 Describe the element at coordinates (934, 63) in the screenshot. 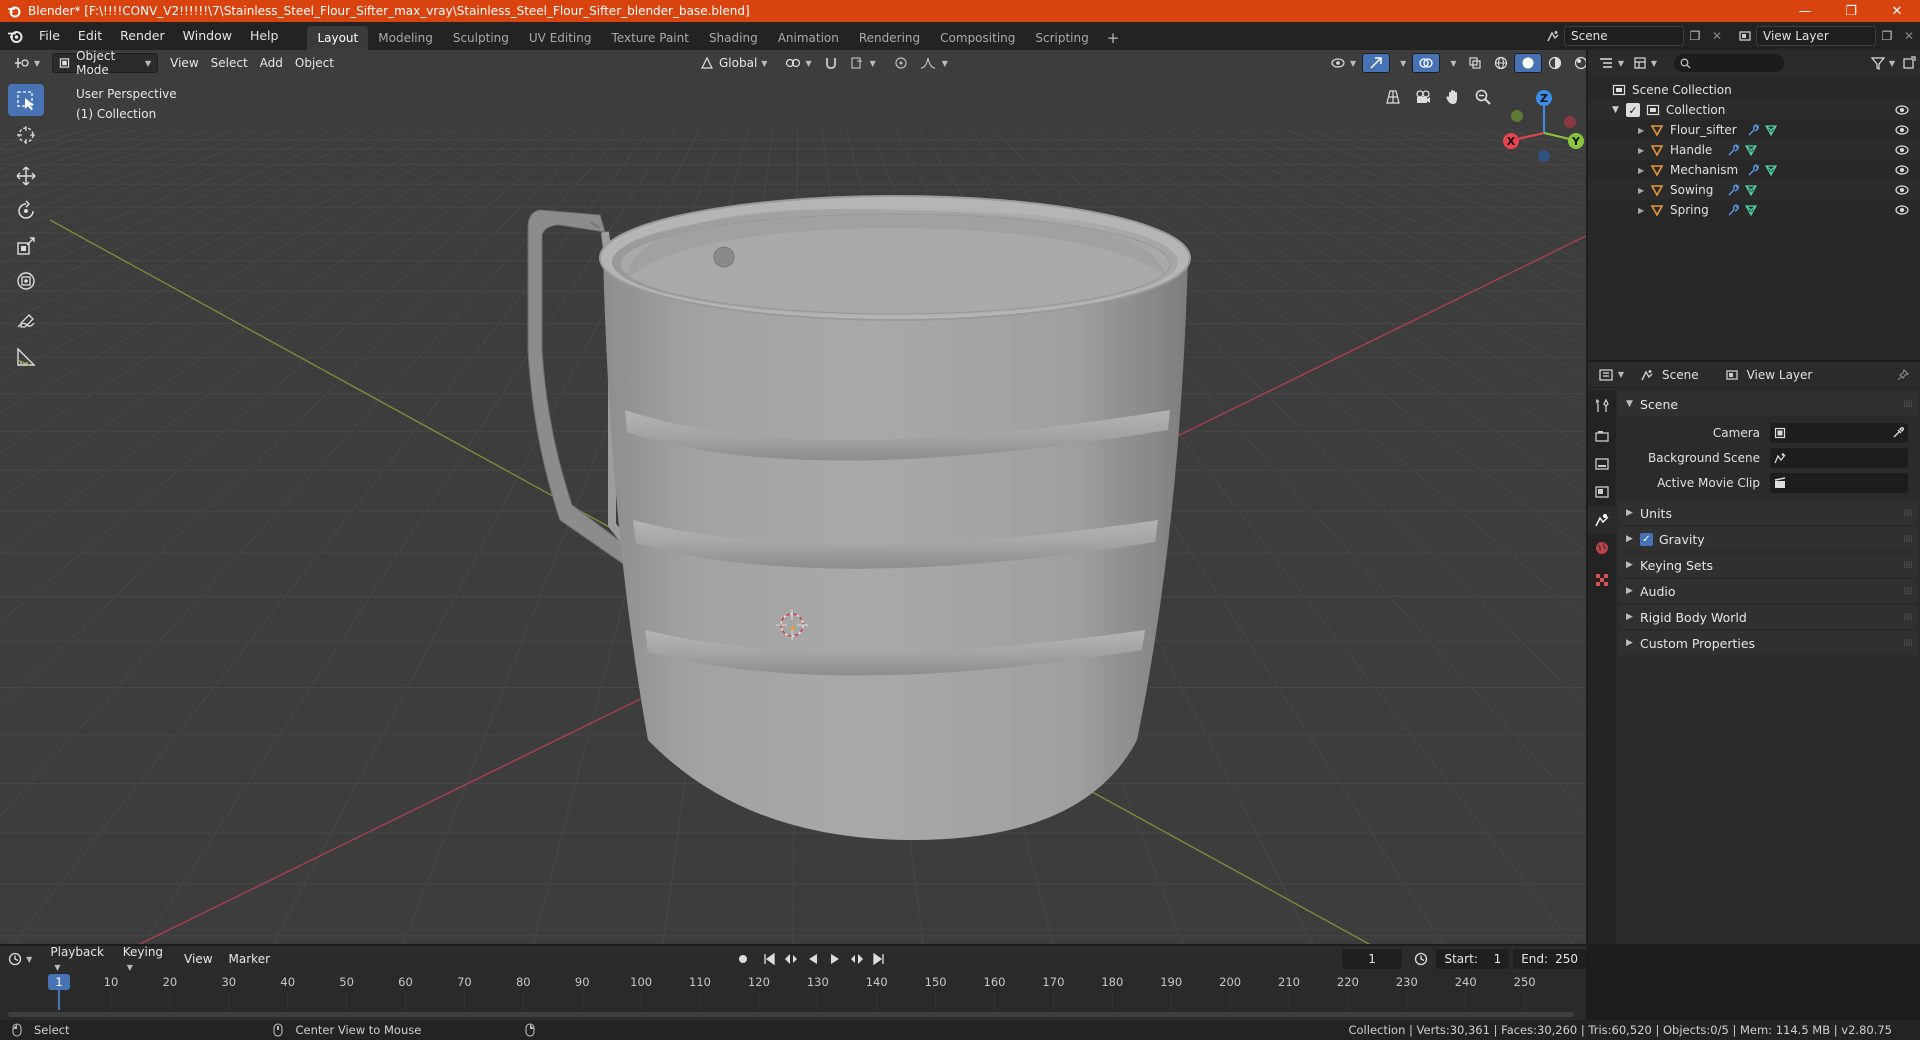

I see `falloff-icon: ▼` at that location.